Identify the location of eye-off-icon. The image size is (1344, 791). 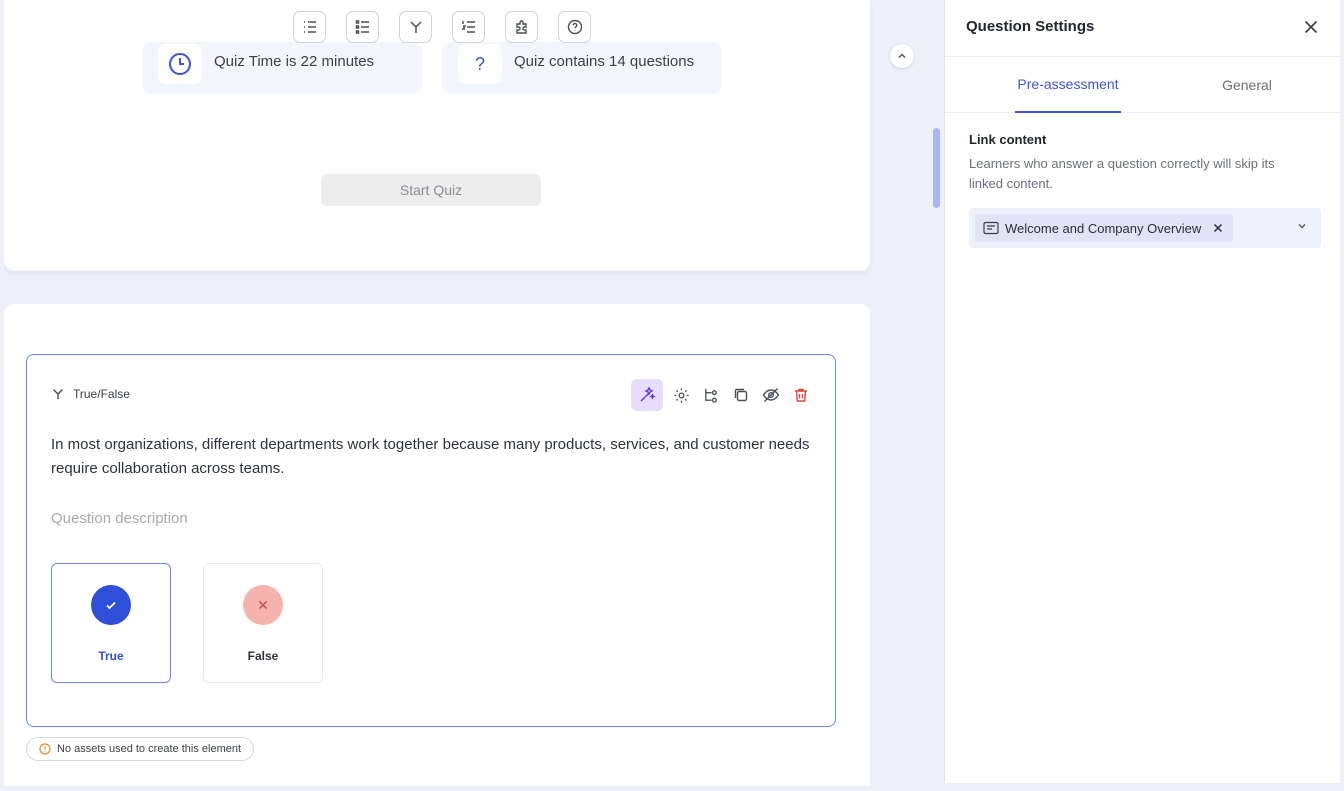
(771, 395).